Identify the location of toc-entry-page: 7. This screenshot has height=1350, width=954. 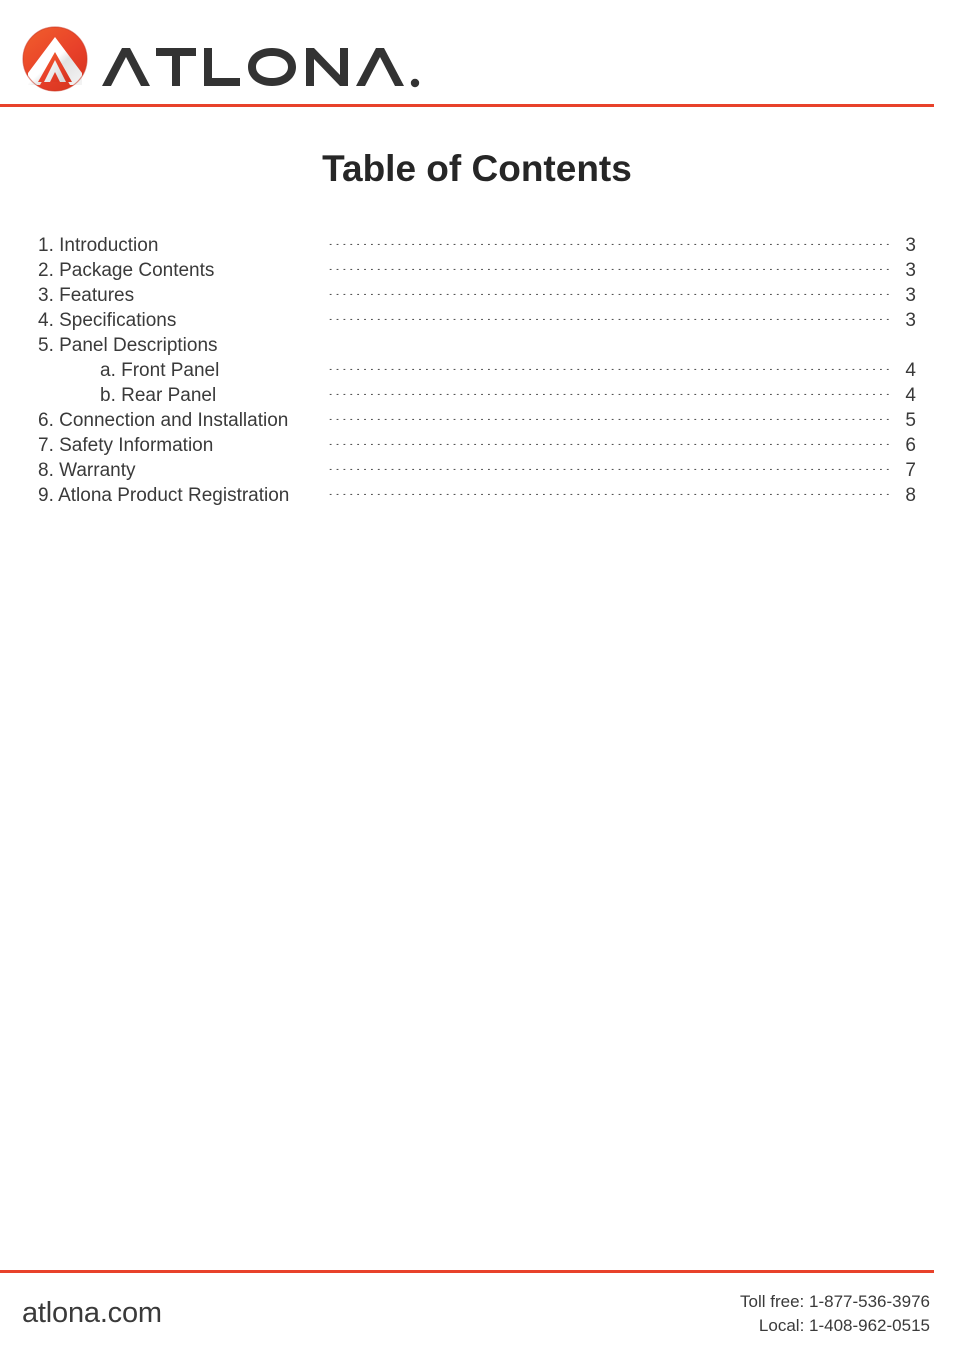
(910, 470).